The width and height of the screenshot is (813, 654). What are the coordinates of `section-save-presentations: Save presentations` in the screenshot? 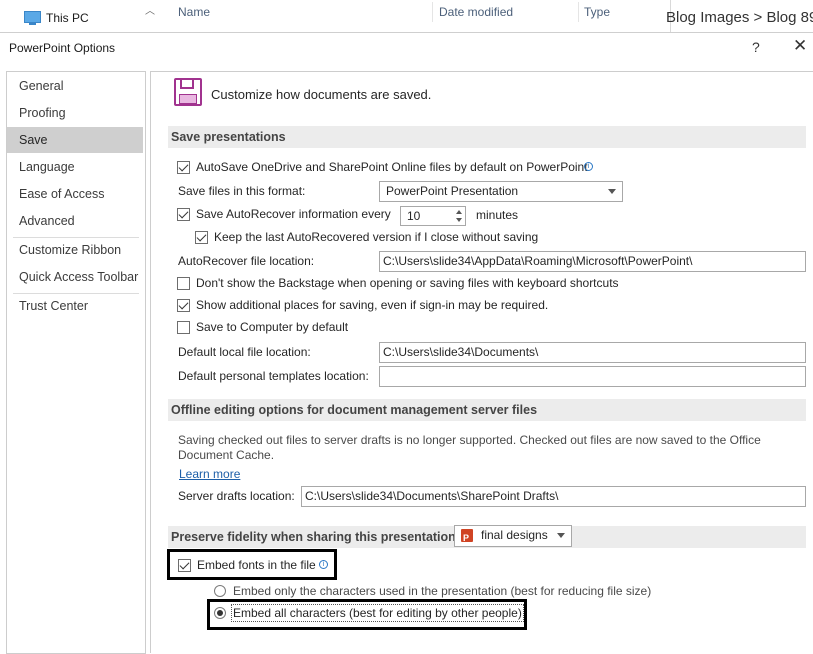 It's located at (487, 137).